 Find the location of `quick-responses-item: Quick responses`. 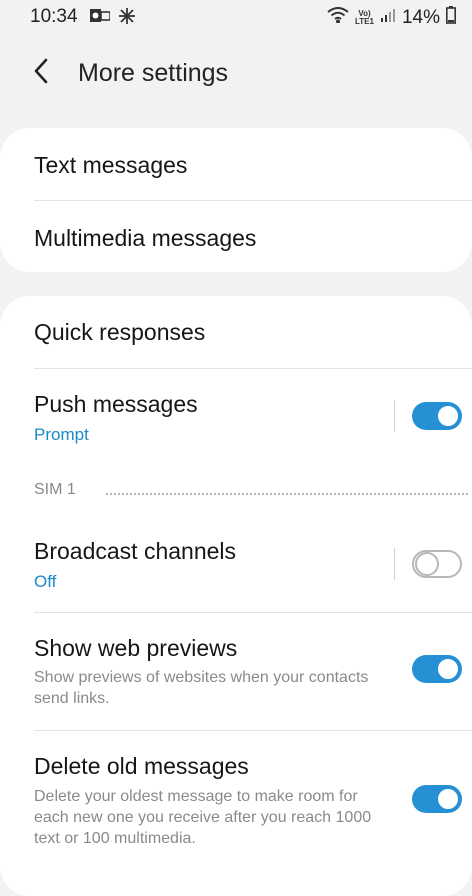

quick-responses-item: Quick responses is located at coordinates (236, 332).